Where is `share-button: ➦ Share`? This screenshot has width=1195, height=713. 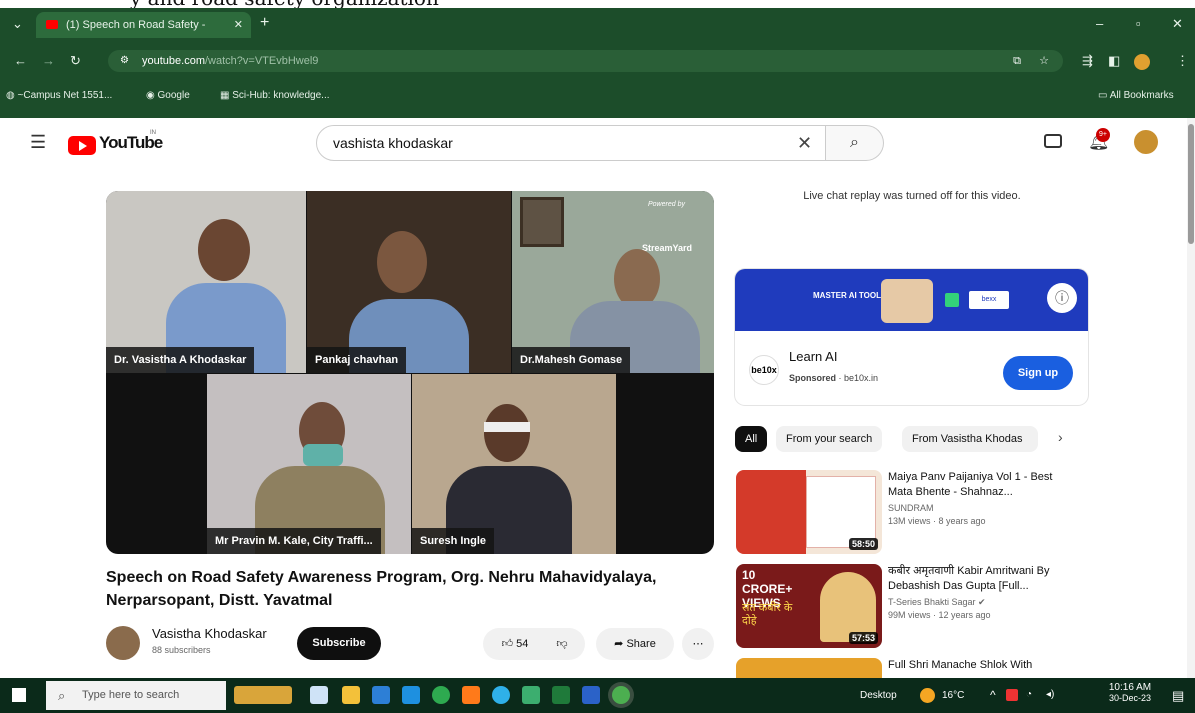
share-button: ➦ Share is located at coordinates (635, 644).